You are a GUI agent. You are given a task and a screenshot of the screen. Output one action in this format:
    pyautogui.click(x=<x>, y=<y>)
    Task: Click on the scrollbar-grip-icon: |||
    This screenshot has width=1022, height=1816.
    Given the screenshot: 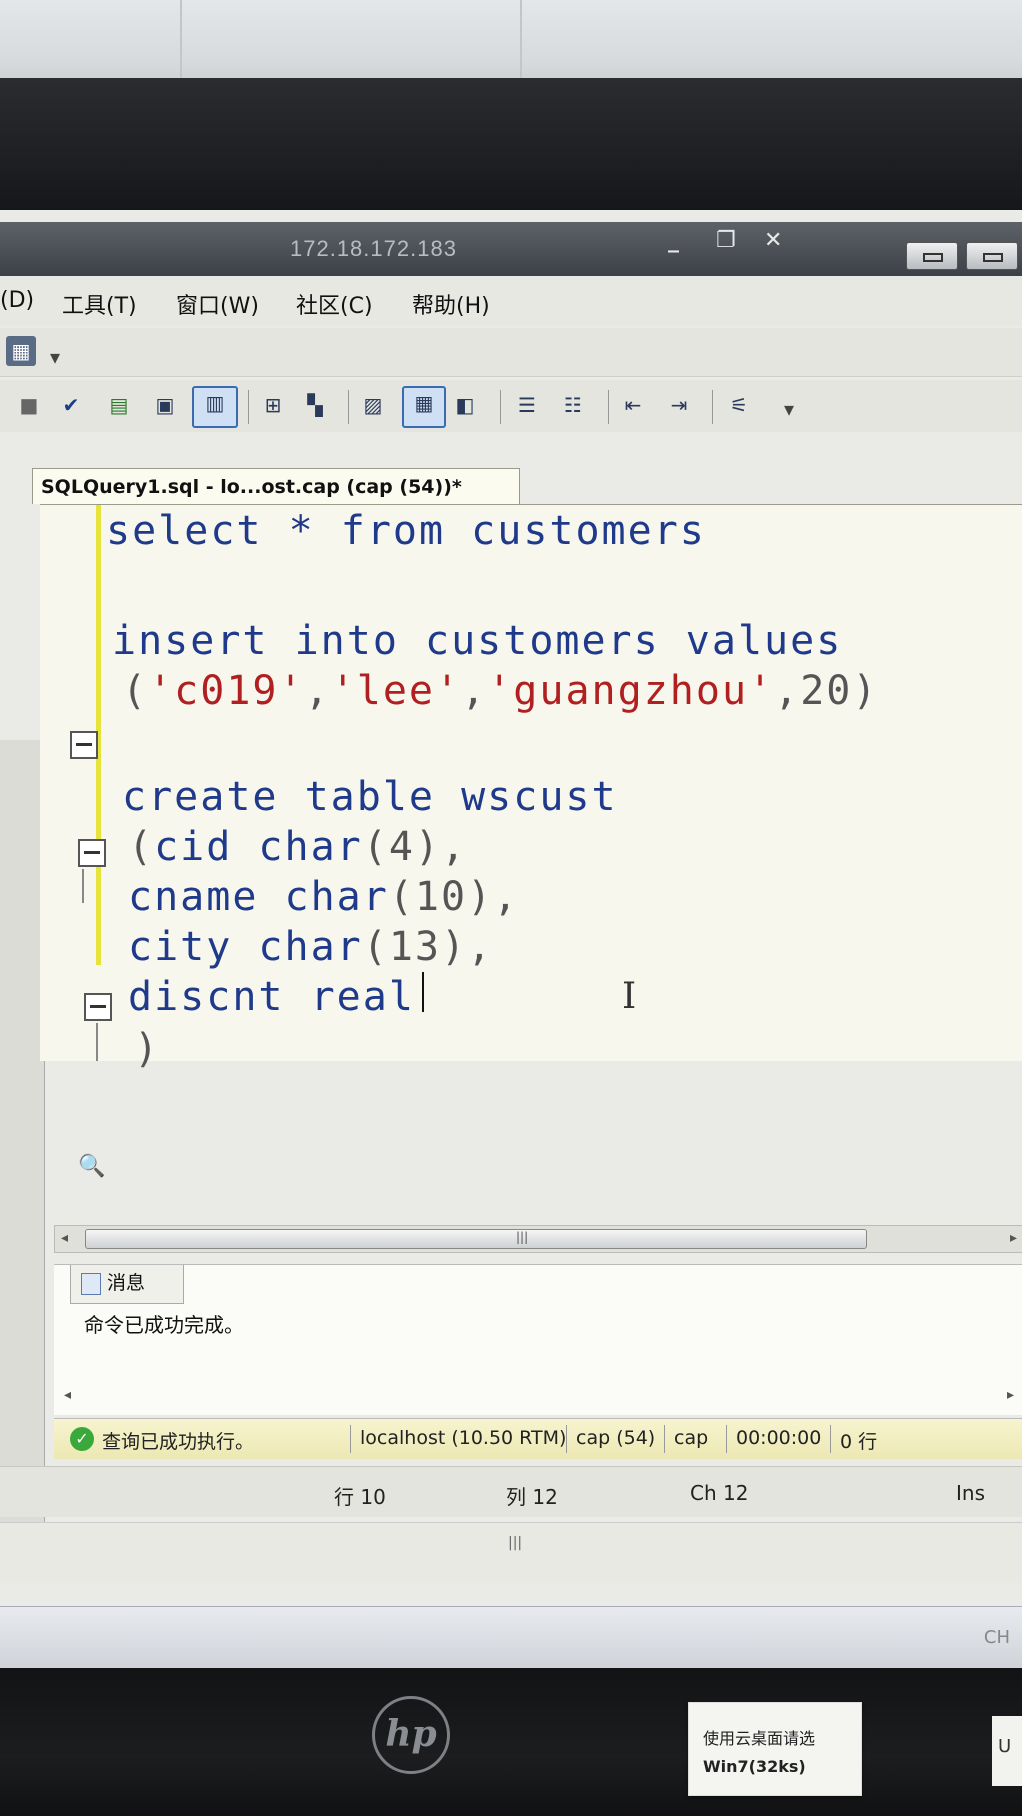 What is the action you would take?
    pyautogui.click(x=522, y=1237)
    